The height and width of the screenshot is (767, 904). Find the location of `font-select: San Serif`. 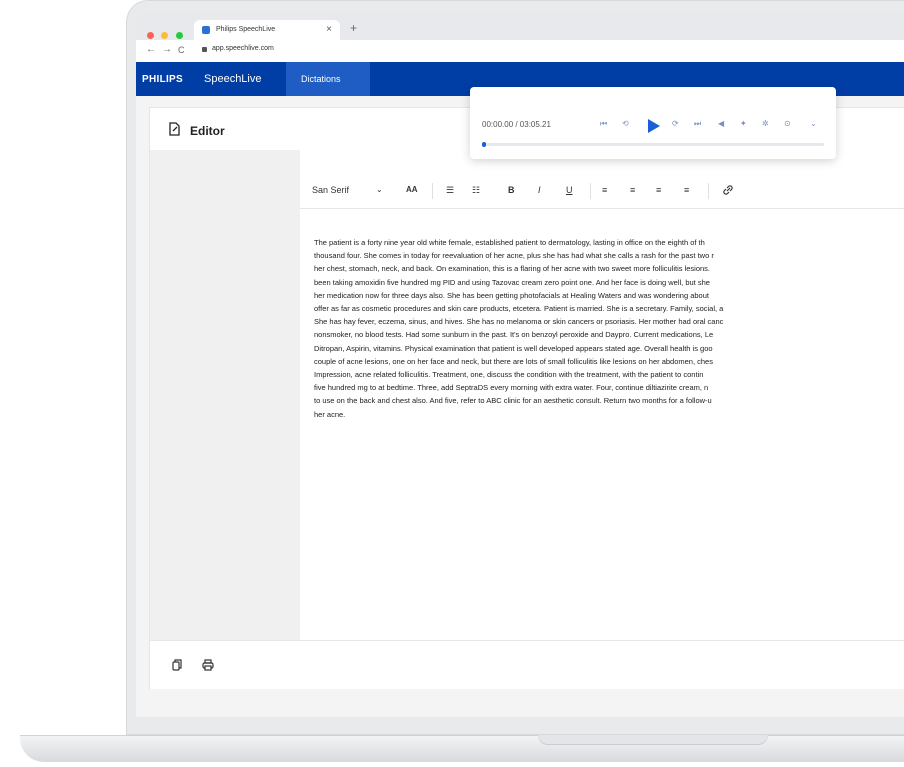

font-select: San Serif is located at coordinates (330, 190).